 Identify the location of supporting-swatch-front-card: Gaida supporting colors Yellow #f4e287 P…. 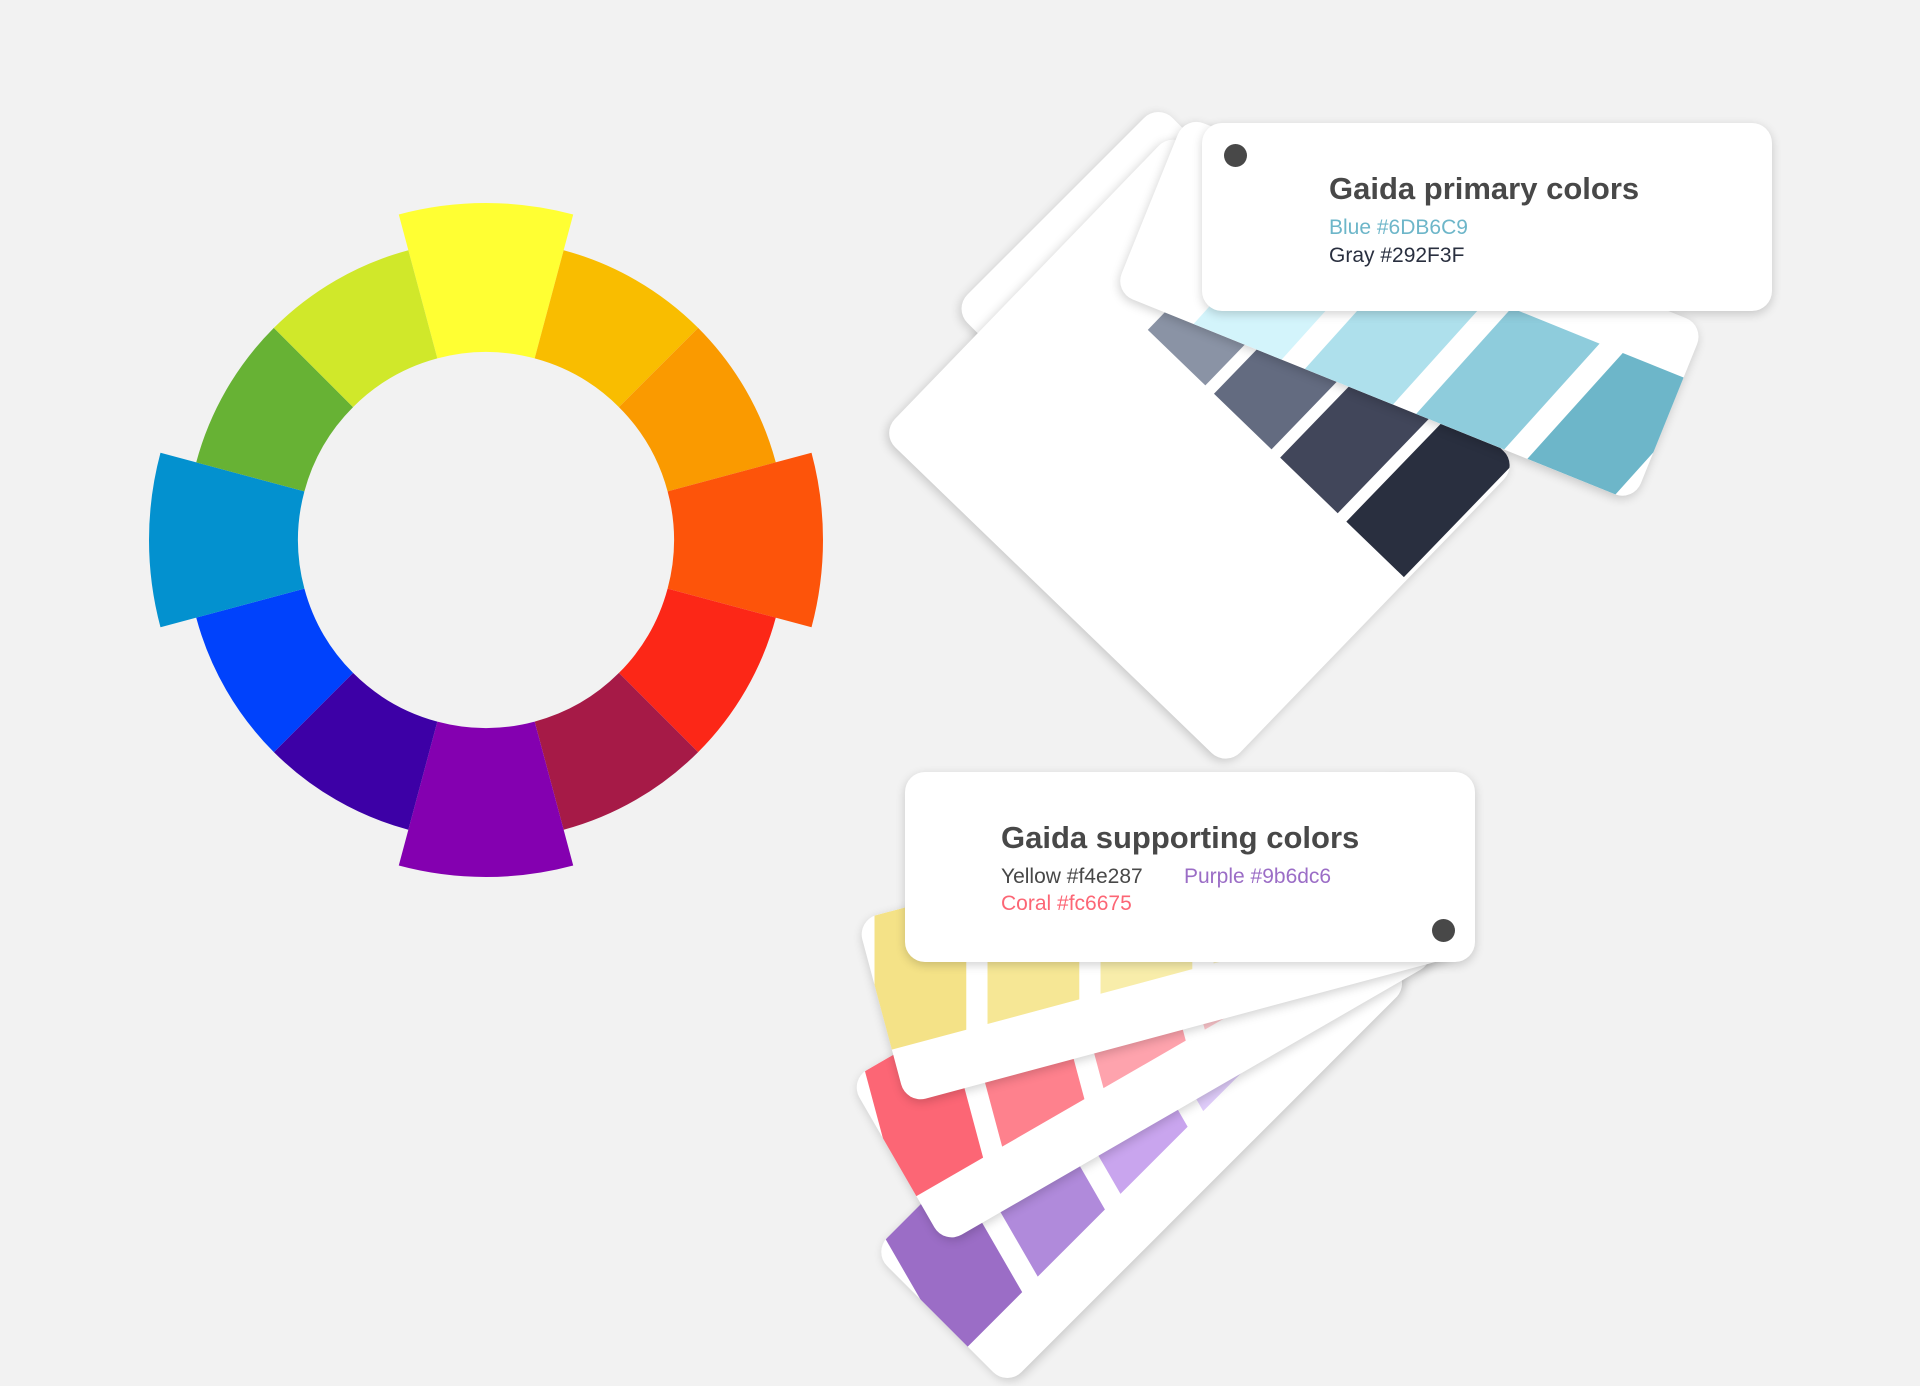
(1190, 867).